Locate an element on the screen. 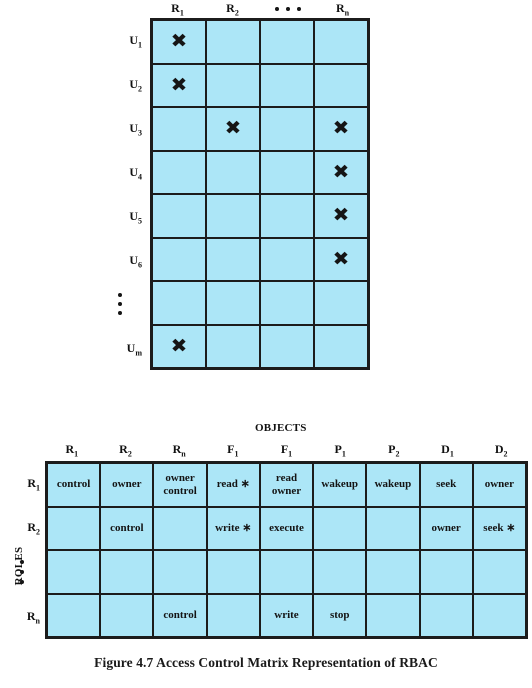  upper-row-header-7: Um is located at coordinates (134, 348).